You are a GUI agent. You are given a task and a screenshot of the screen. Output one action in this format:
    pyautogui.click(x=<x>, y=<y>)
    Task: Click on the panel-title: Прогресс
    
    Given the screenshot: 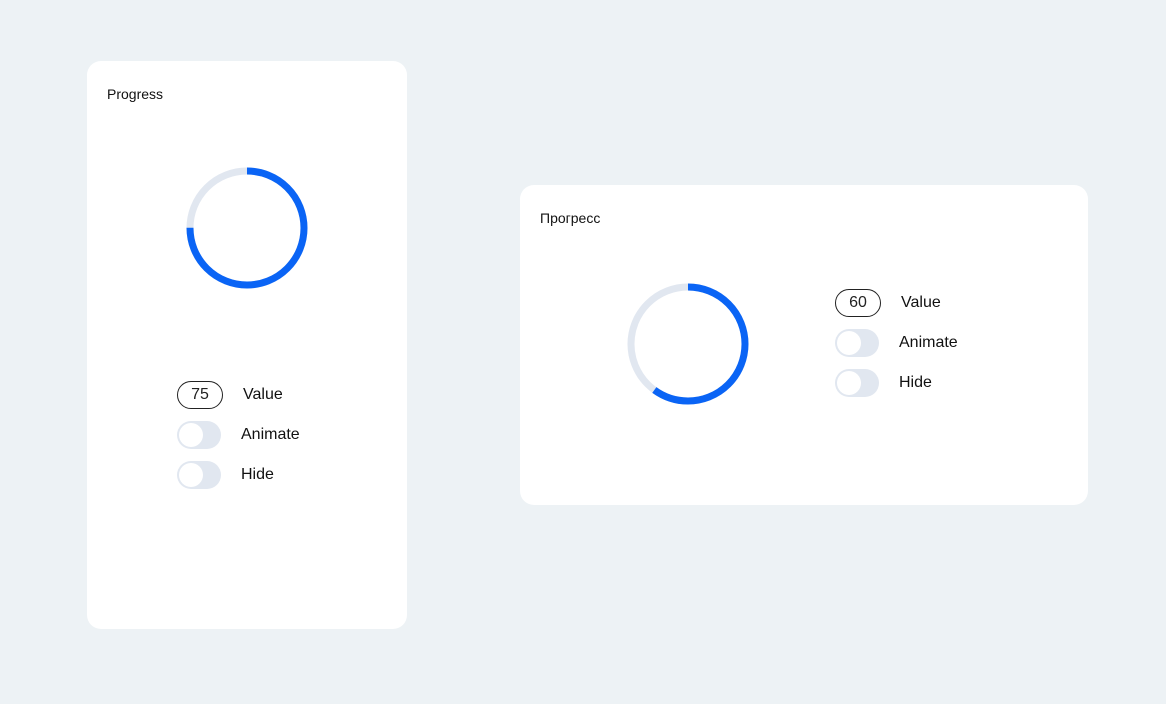 What is the action you would take?
    pyautogui.click(x=570, y=218)
    